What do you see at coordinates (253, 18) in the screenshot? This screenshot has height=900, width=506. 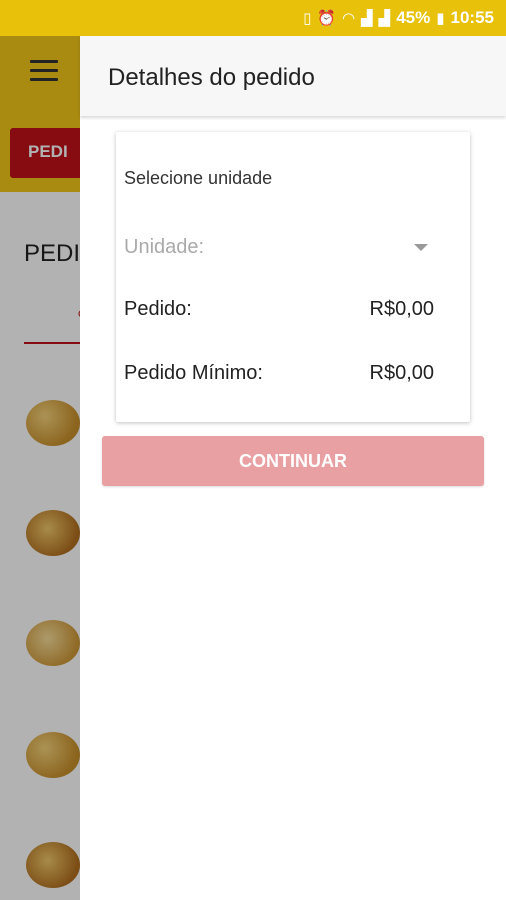 I see `status-bar: ▯ ⏰ ◠ ▟ ▟ 45% ▮ 10:55` at bounding box center [253, 18].